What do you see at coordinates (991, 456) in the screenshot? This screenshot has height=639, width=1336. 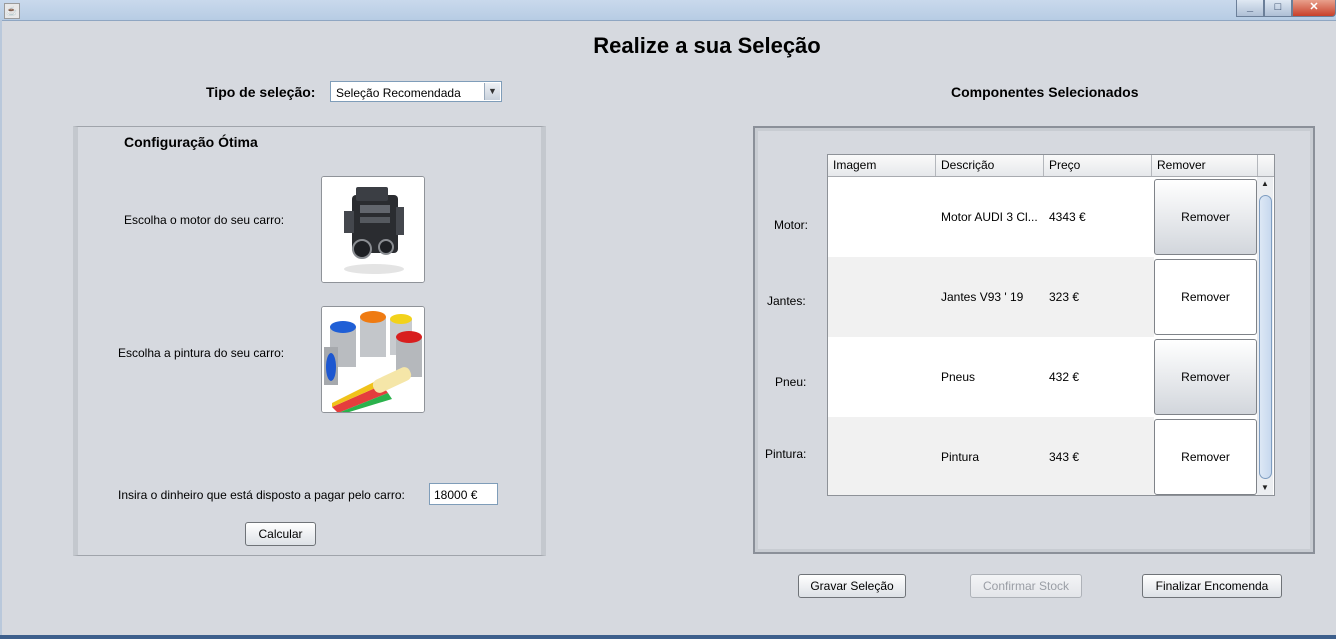 I see `table-row: Pintura 343 €` at bounding box center [991, 456].